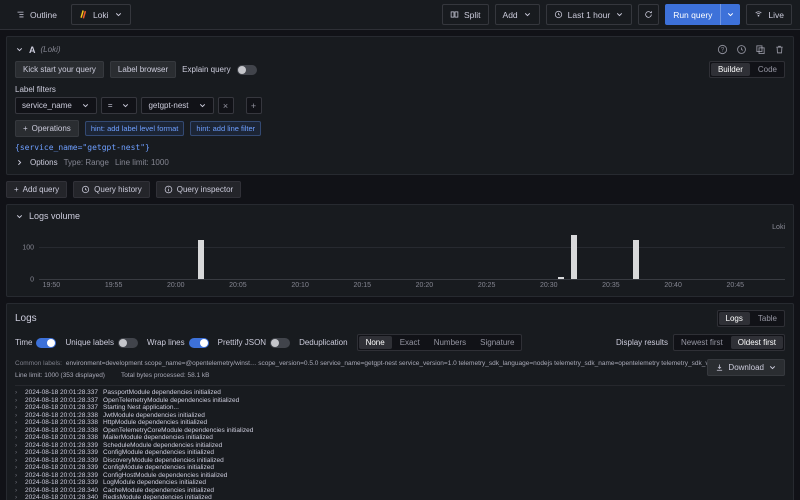  I want to click on time-range-picker: Last 1 hour, so click(589, 14).